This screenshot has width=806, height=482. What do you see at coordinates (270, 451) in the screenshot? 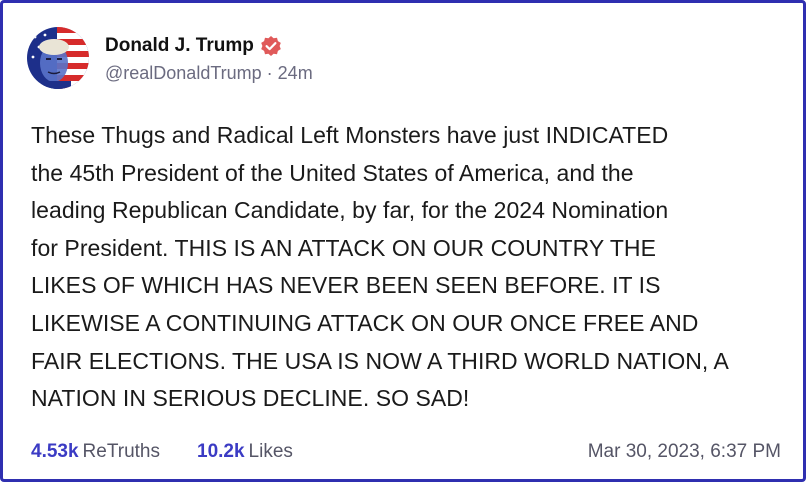
I see `likes-label: Likes` at bounding box center [270, 451].